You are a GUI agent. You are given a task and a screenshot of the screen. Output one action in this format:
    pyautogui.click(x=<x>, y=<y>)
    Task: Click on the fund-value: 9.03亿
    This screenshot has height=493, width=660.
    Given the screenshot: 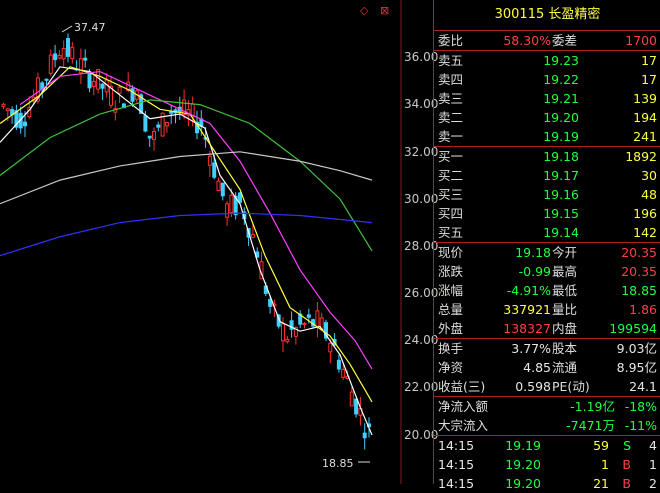 What is the action you would take?
    pyautogui.click(x=636, y=348)
    